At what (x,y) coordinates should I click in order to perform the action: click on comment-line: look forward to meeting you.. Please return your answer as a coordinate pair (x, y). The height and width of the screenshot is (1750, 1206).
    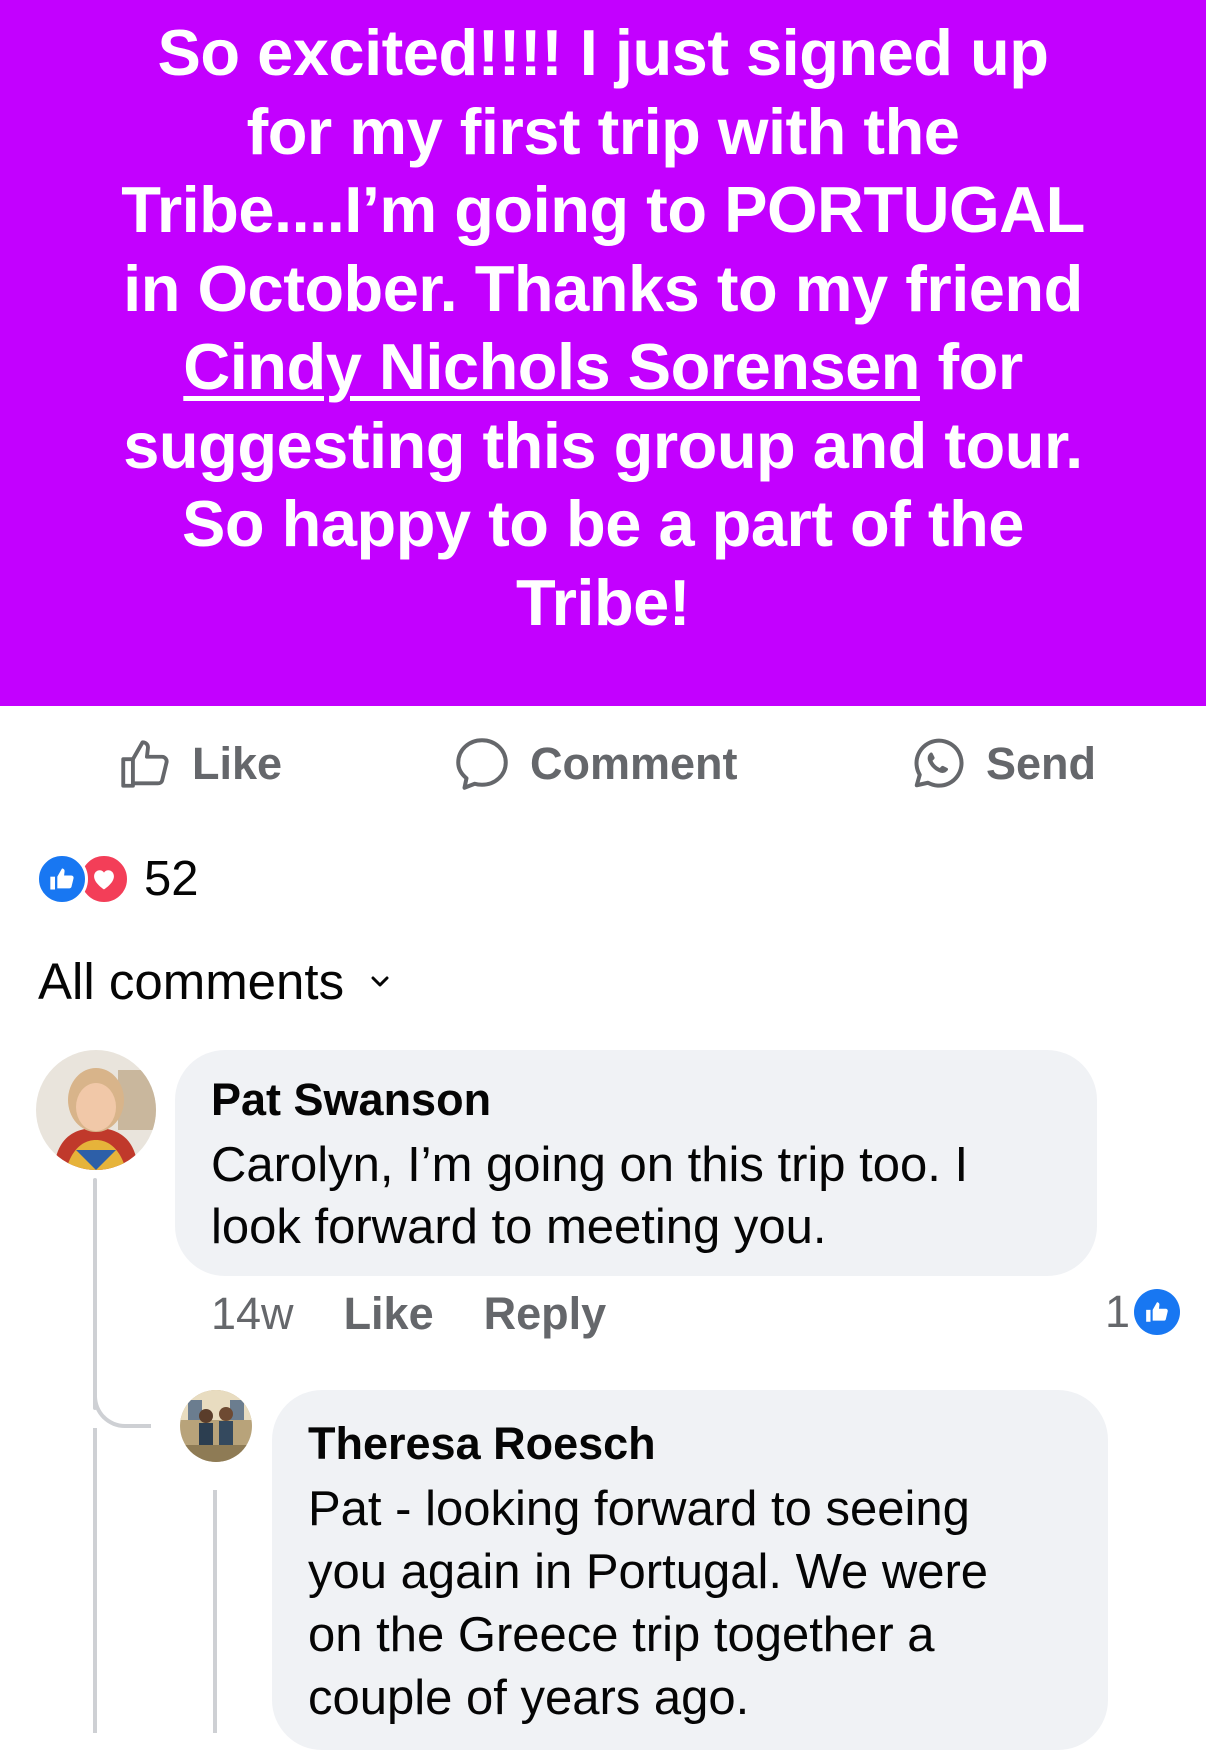
    Looking at the image, I should click on (519, 1227).